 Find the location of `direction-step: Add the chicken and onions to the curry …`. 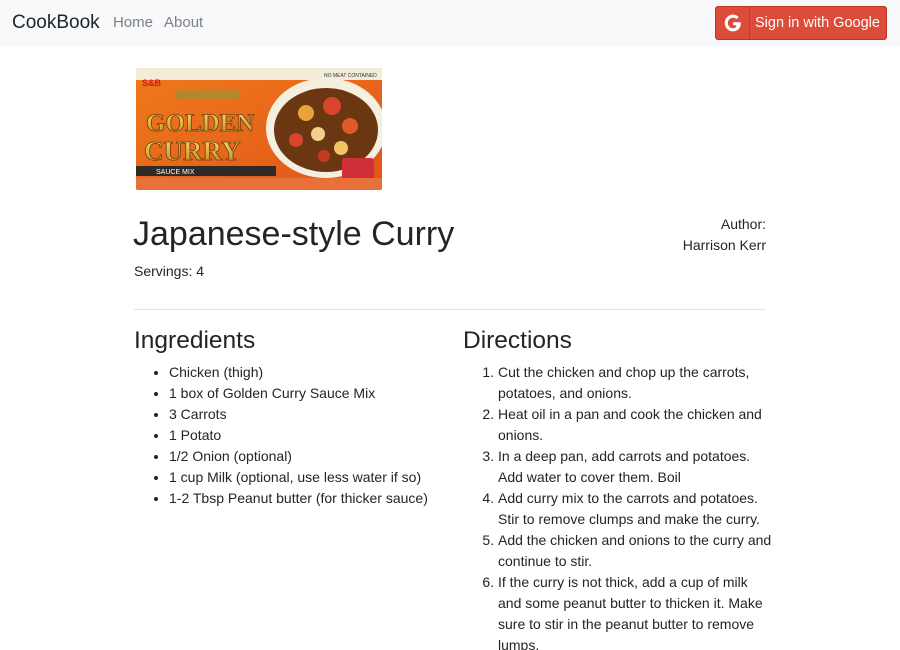

direction-step: Add the chicken and onions to the curry … is located at coordinates (635, 551).